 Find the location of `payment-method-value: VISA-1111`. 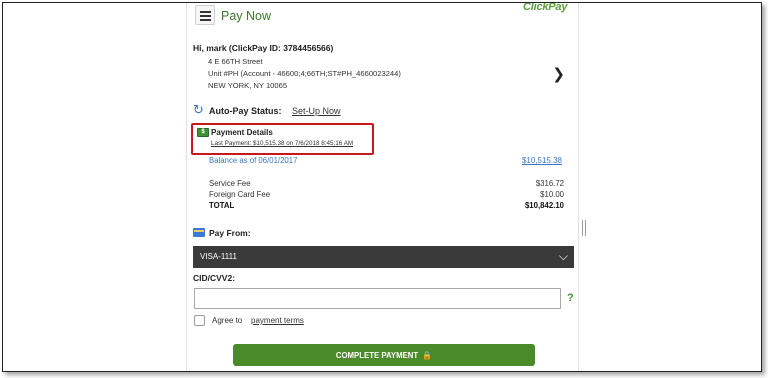

payment-method-value: VISA-1111 is located at coordinates (218, 256).